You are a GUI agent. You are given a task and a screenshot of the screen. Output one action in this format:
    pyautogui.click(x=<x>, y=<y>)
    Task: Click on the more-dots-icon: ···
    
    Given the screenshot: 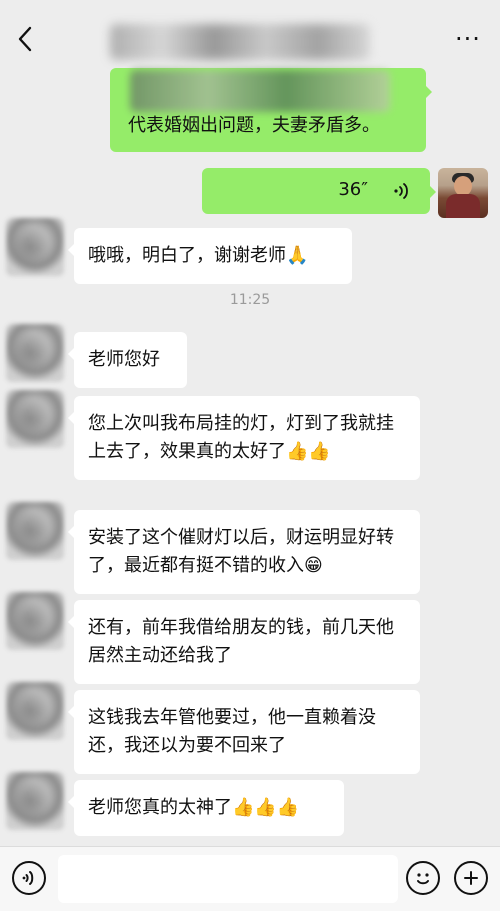 What is the action you would take?
    pyautogui.click(x=468, y=39)
    